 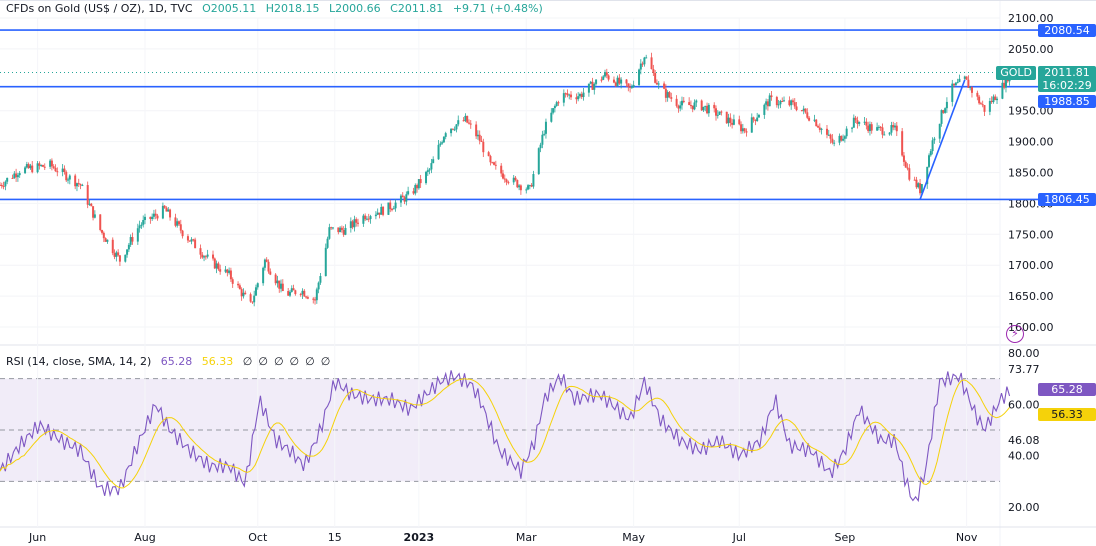 What do you see at coordinates (739, 537) in the screenshot?
I see `time-tick-label: Jul` at bounding box center [739, 537].